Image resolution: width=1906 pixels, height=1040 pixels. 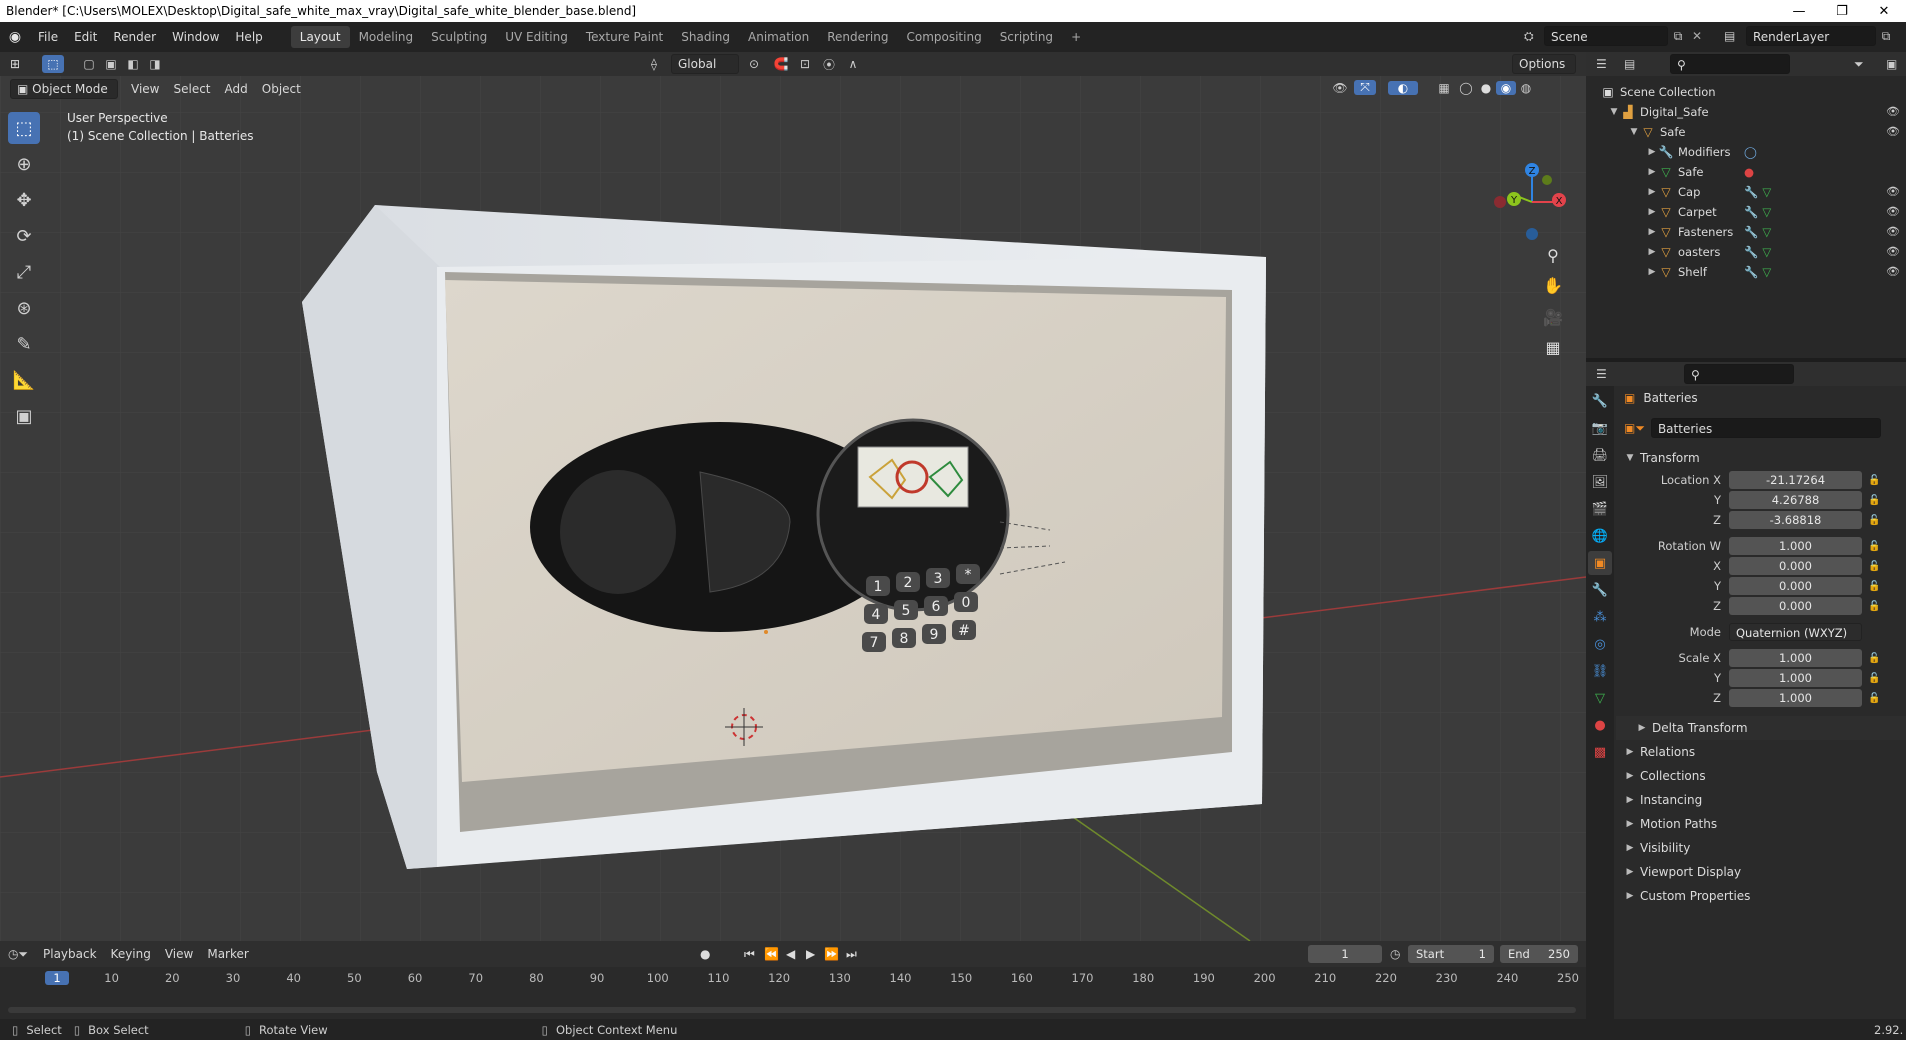 I want to click on scale-x-field: 1.000, so click(x=1795, y=658).